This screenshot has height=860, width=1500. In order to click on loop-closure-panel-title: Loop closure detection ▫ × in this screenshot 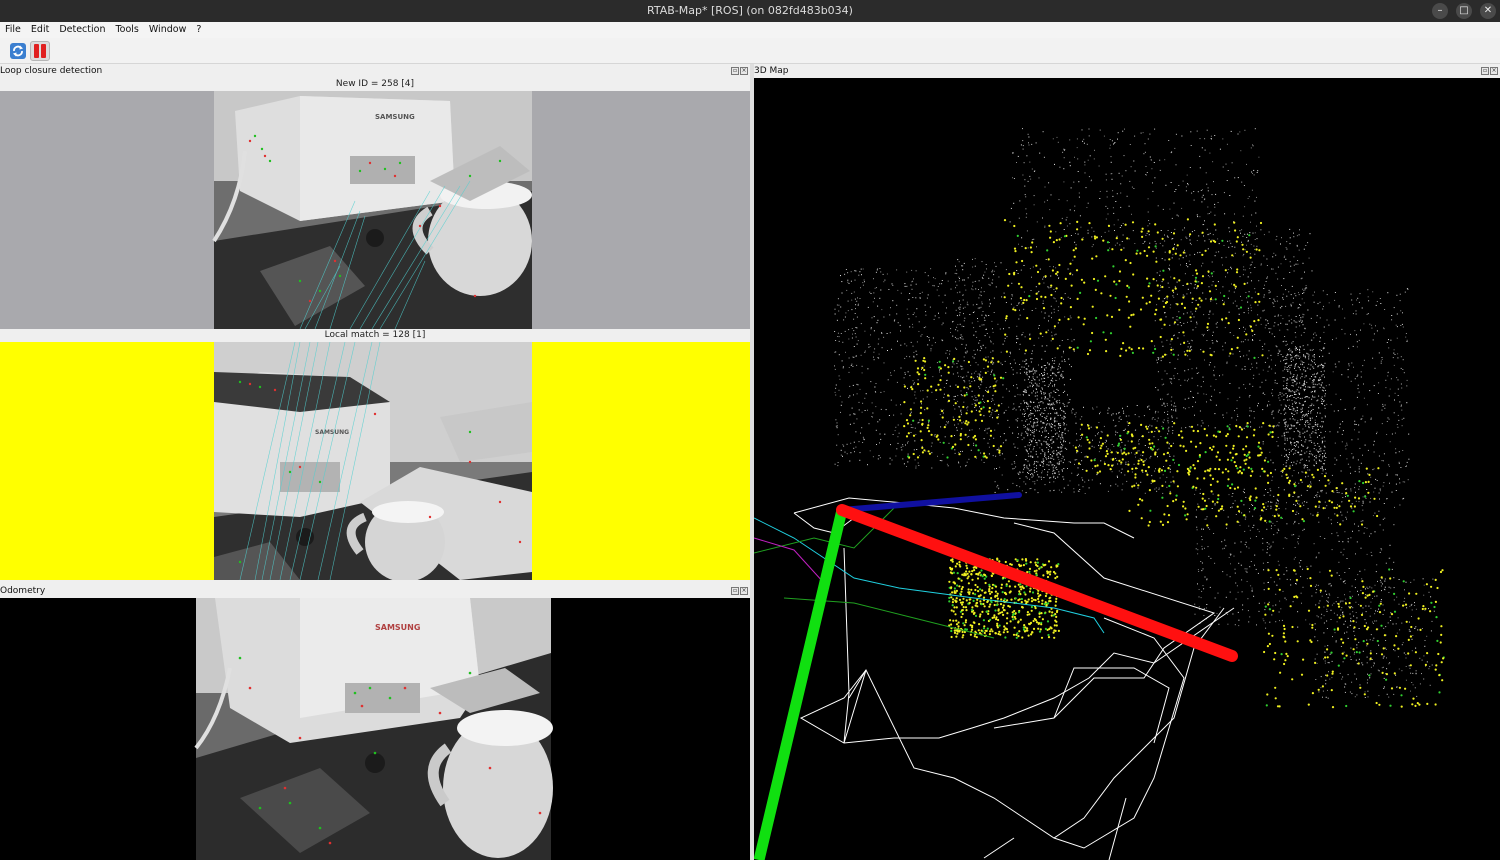, I will do `click(375, 71)`.